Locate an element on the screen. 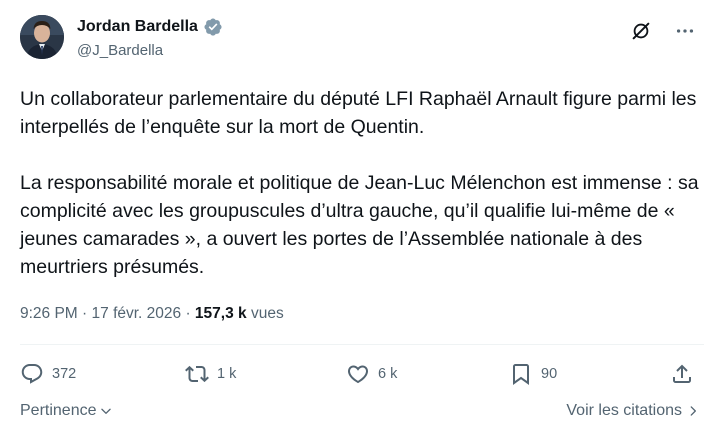 The height and width of the screenshot is (435, 722). tweet-time: 9:26 PM is located at coordinates (49, 314).